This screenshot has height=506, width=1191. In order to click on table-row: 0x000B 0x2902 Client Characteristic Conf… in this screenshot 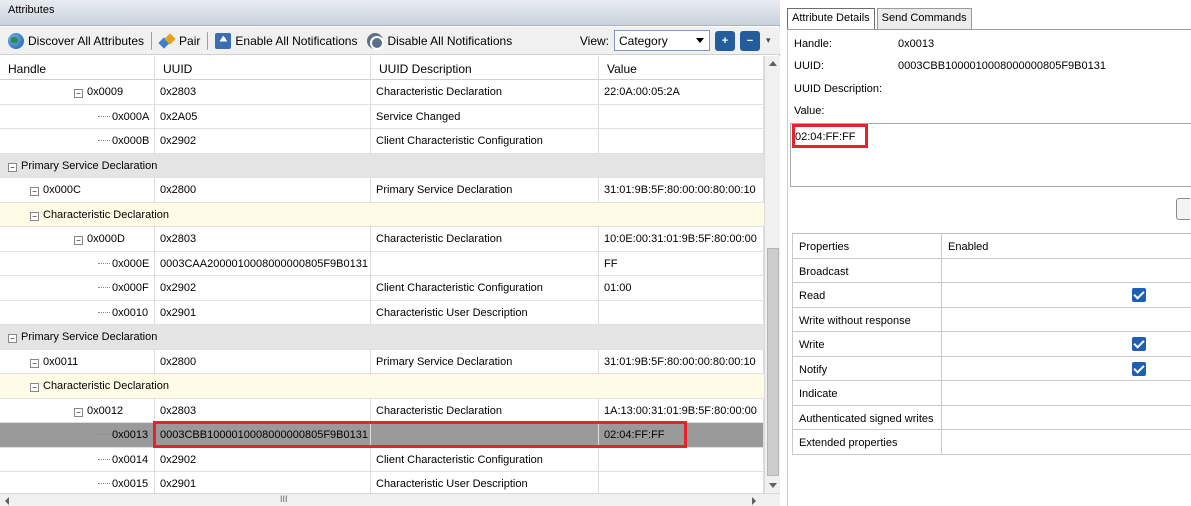, I will do `click(382, 141)`.